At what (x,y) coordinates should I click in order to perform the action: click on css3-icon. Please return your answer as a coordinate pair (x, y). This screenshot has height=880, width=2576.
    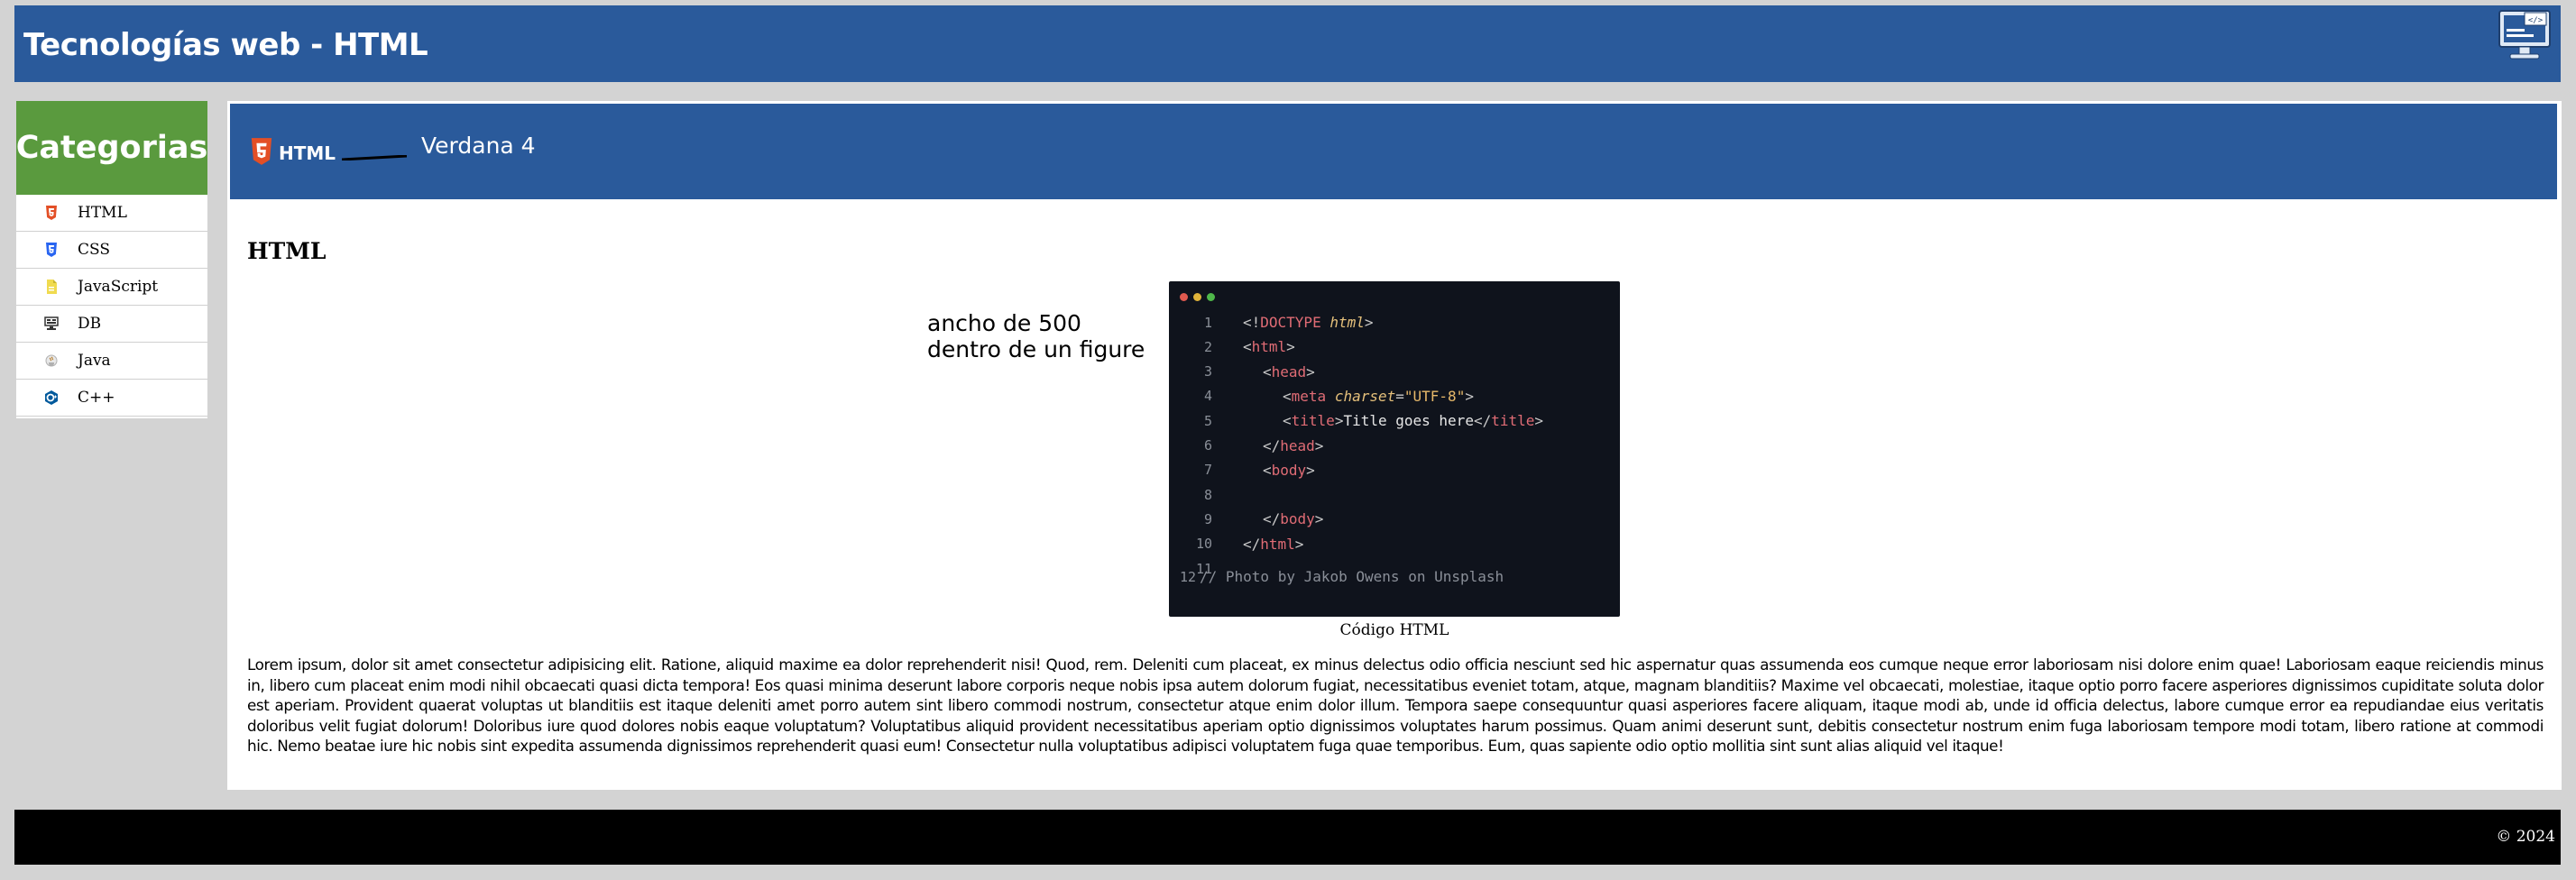
    Looking at the image, I should click on (51, 250).